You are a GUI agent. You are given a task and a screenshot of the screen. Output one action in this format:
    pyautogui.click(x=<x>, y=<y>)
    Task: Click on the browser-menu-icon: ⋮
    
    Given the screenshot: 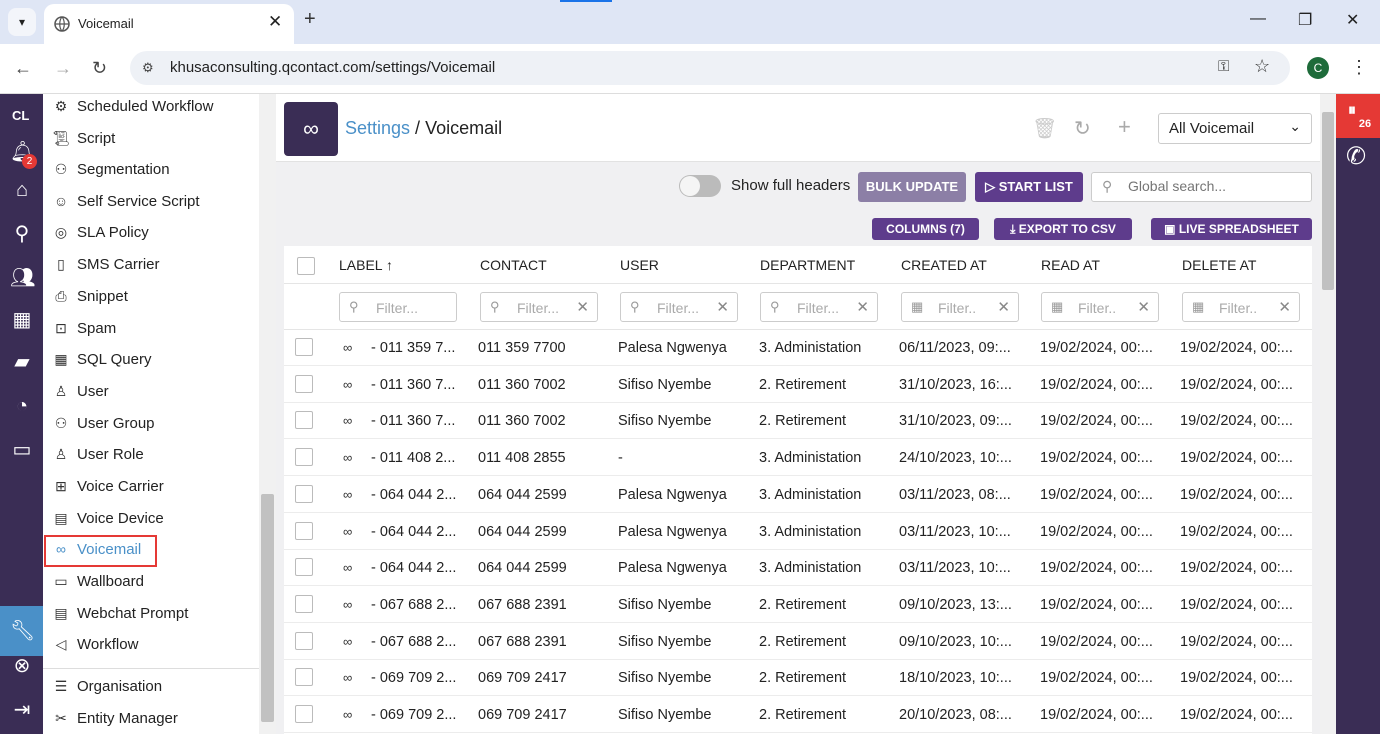 What is the action you would take?
    pyautogui.click(x=1359, y=67)
    